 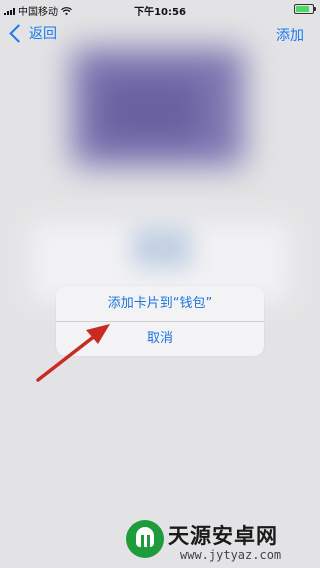 What do you see at coordinates (150, 110) in the screenshot?
I see `blurred-pass-card-detail` at bounding box center [150, 110].